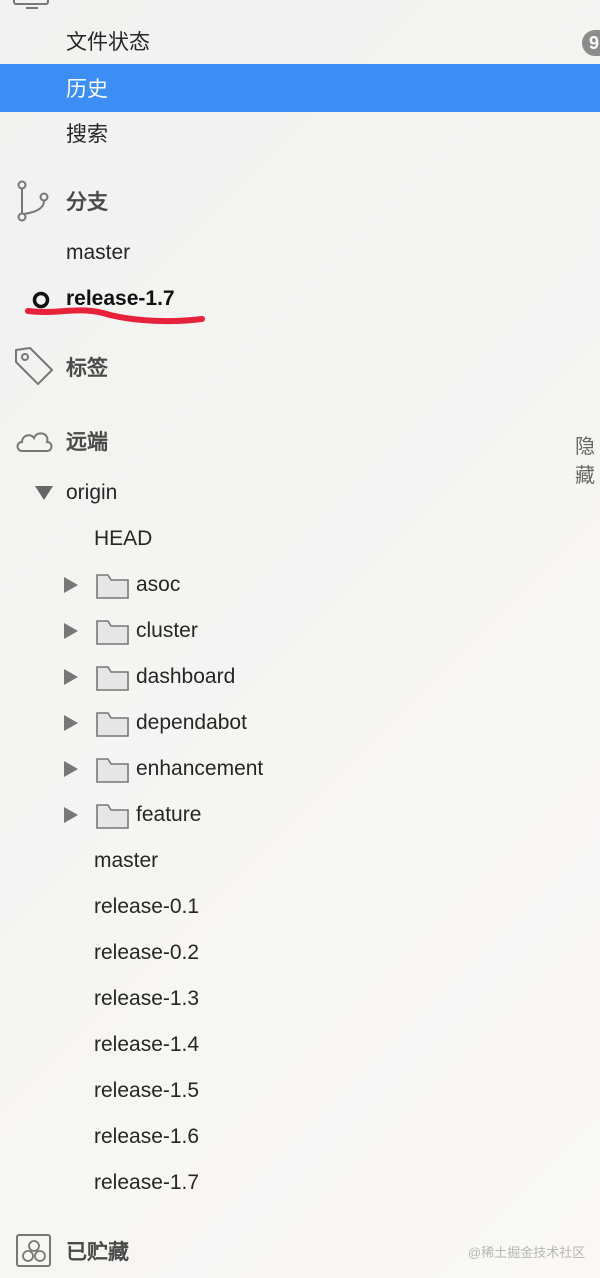 Image resolution: width=600 pixels, height=1278 pixels. Describe the element at coordinates (87, 202) in the screenshot. I see `section-label: 分支` at that location.